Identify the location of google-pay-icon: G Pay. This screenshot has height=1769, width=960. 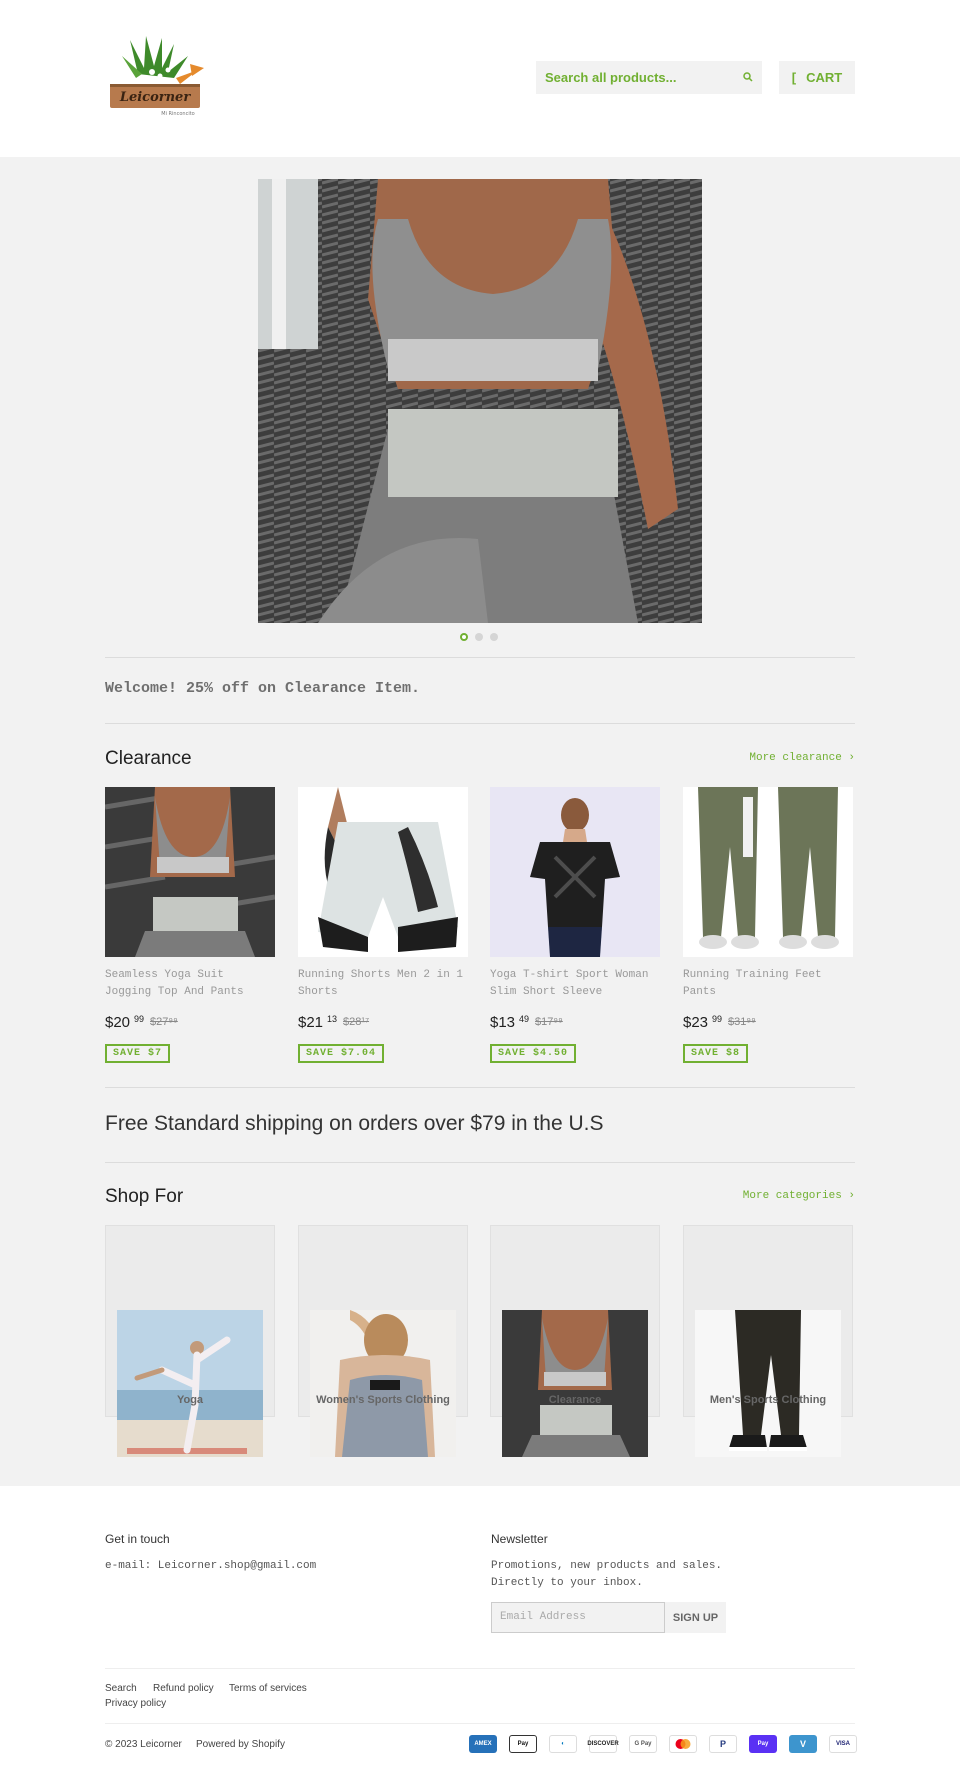
(643, 1744).